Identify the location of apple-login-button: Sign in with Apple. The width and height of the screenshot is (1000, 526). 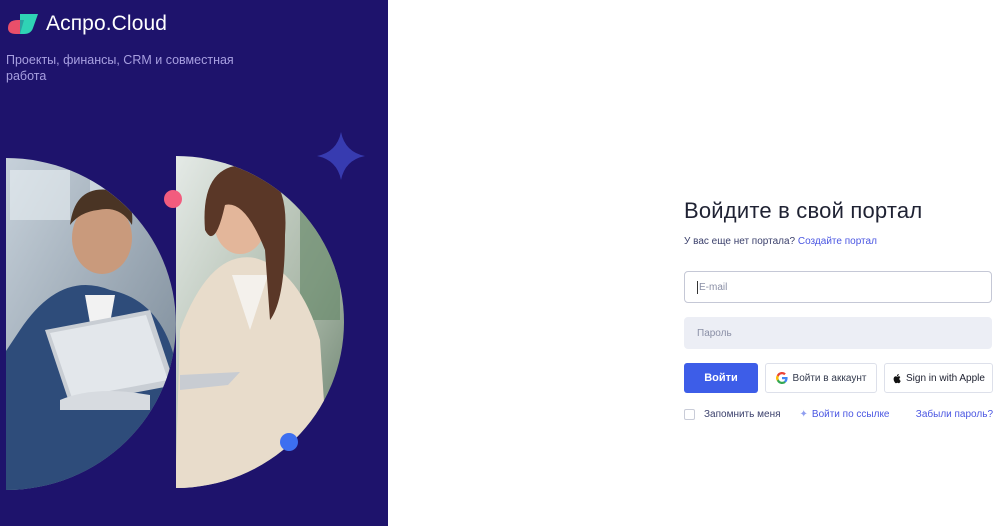
(938, 378).